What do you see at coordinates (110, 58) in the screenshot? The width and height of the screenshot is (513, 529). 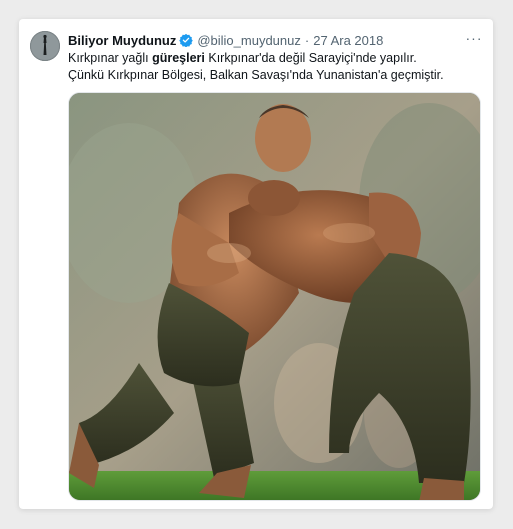 I see `tweet-text-part: Kırkpınar yağlı` at bounding box center [110, 58].